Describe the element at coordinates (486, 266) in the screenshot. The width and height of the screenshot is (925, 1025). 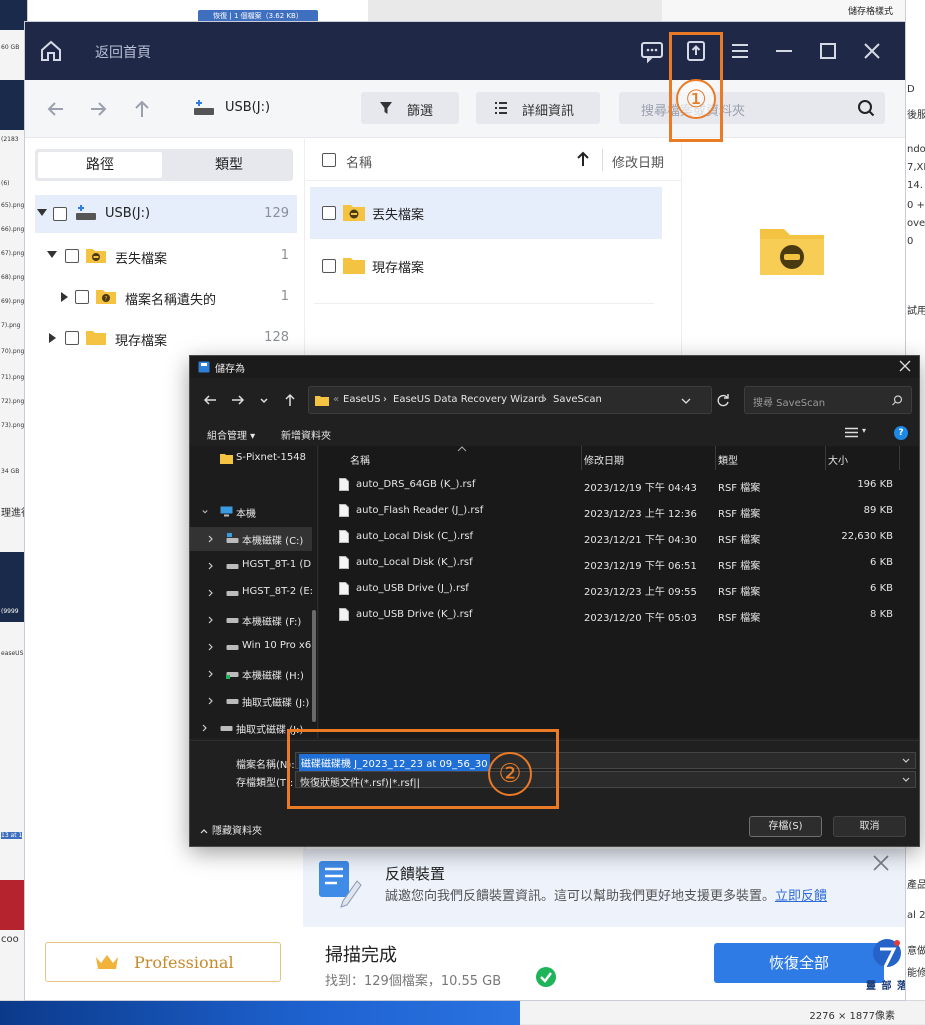
I see `file-row: 現存檔案` at that location.